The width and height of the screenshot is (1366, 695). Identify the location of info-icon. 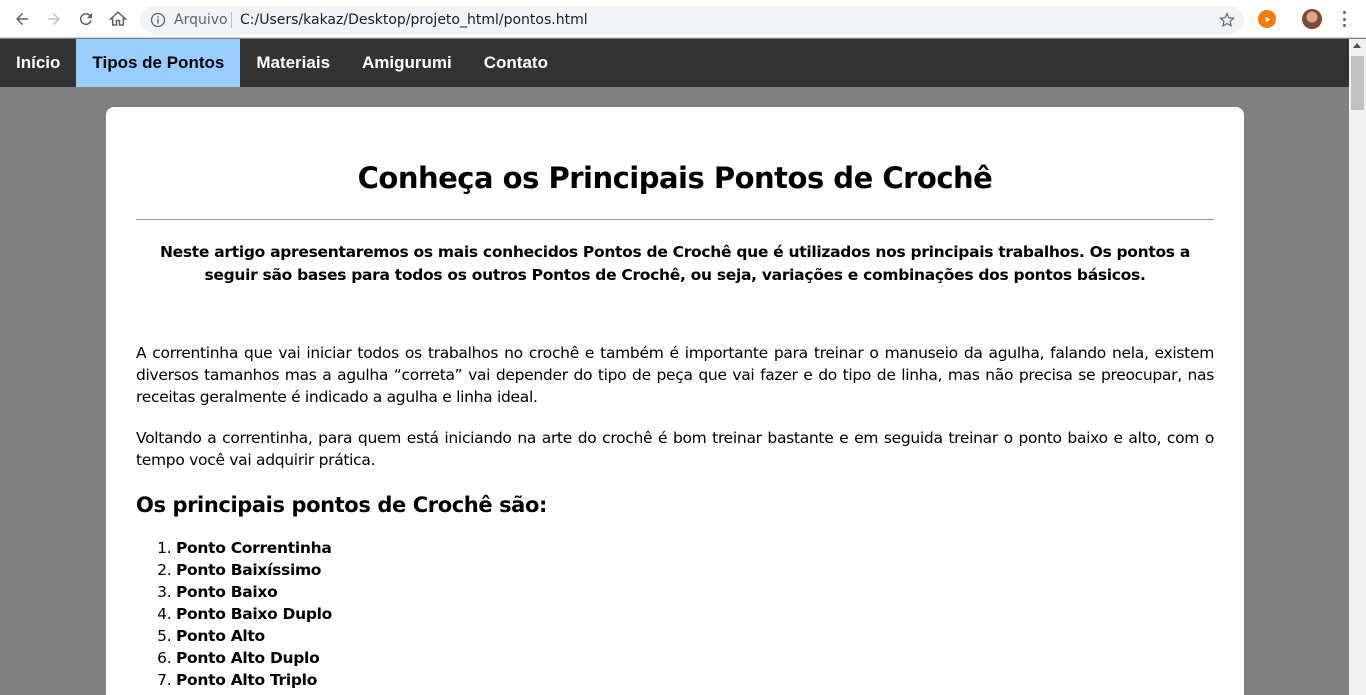
(158, 20).